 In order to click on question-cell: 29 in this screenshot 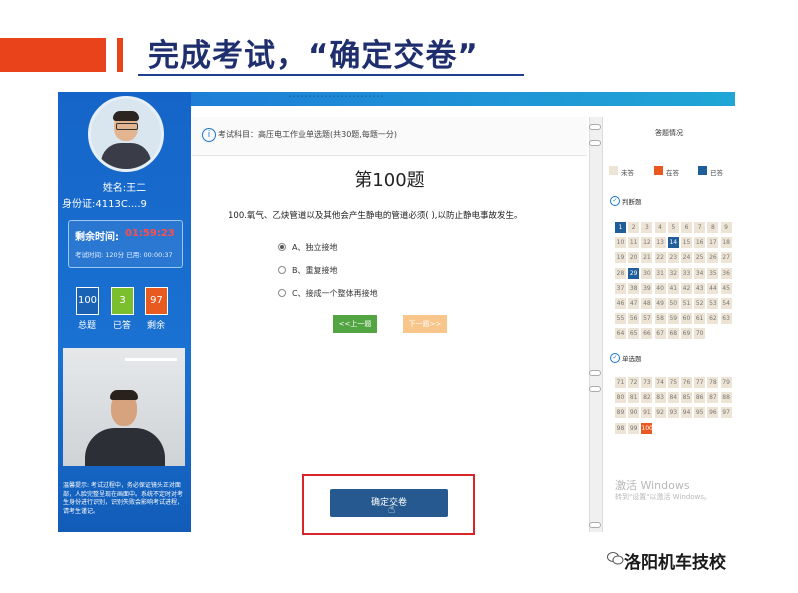, I will do `click(634, 273)`.